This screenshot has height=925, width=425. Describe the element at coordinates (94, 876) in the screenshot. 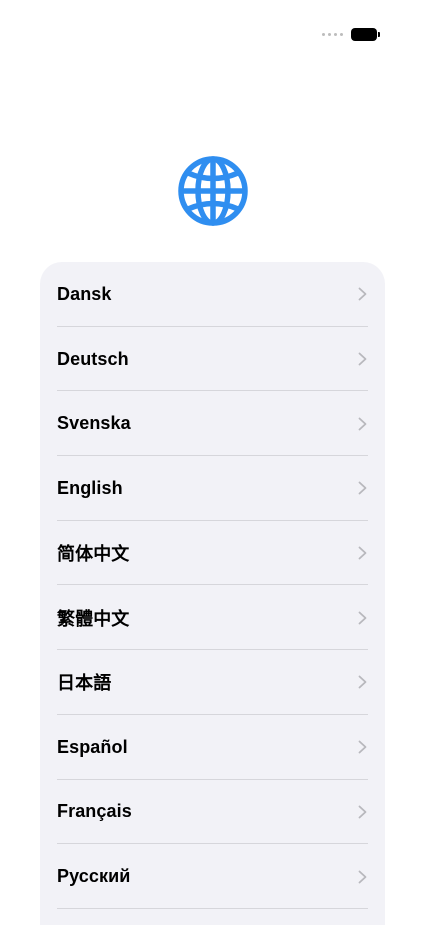

I see `language-label: Русский` at that location.